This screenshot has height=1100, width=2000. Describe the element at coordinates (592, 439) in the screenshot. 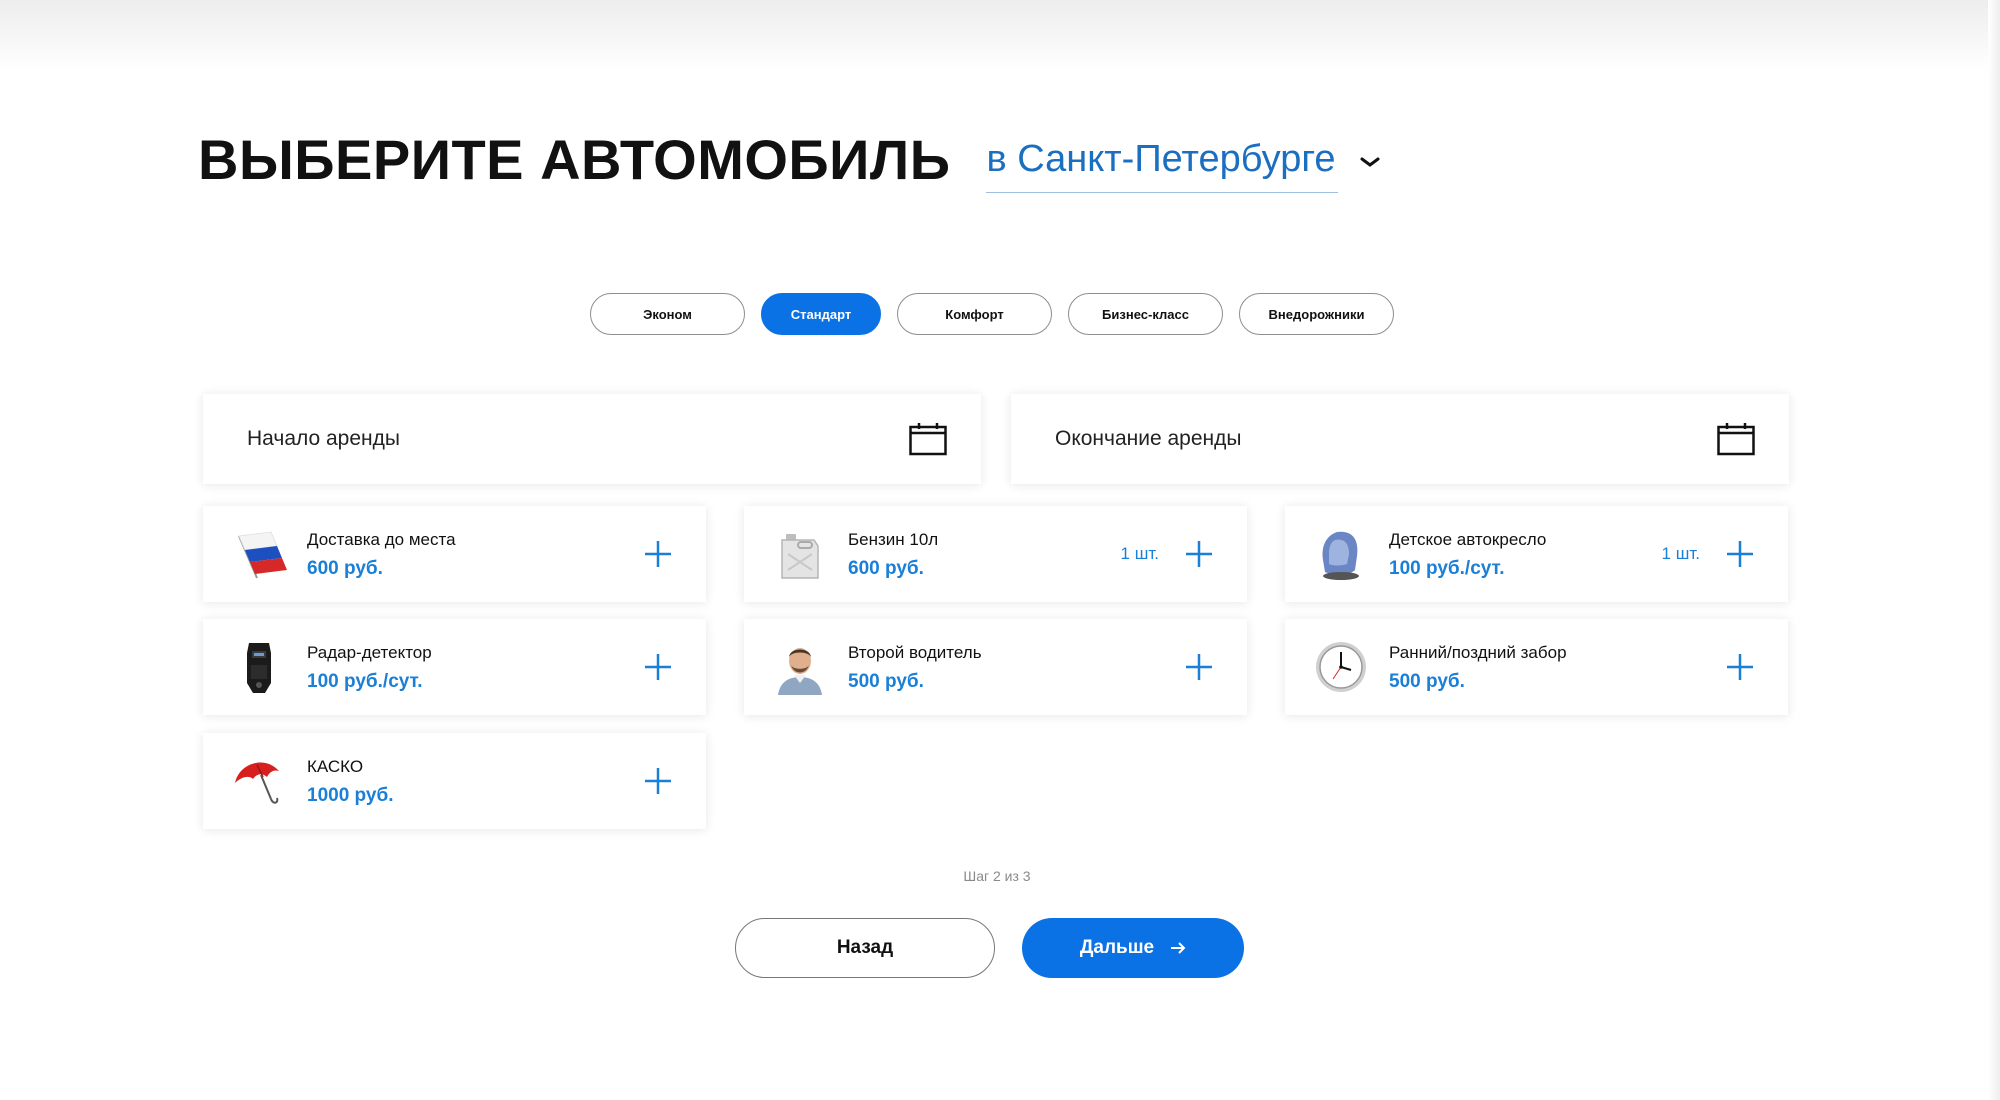

I see `rental-start-field: Начало аренды` at that location.